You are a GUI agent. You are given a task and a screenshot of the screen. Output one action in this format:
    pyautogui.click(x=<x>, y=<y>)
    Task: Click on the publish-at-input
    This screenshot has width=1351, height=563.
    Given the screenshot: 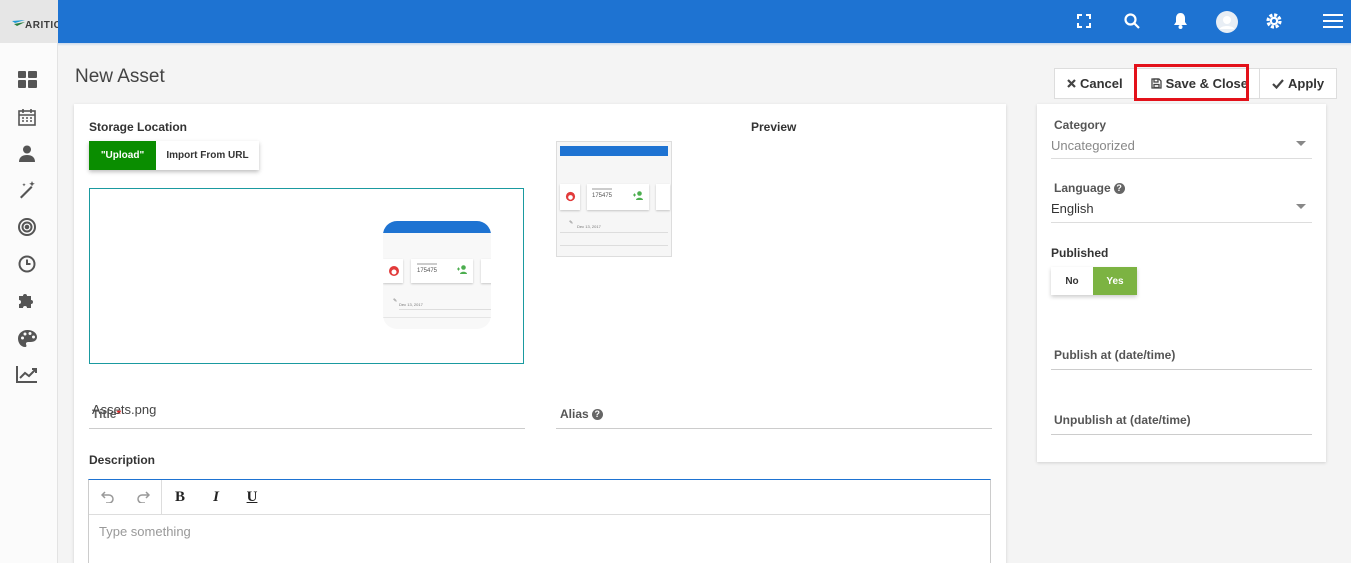 What is the action you would take?
    pyautogui.click(x=1181, y=369)
    